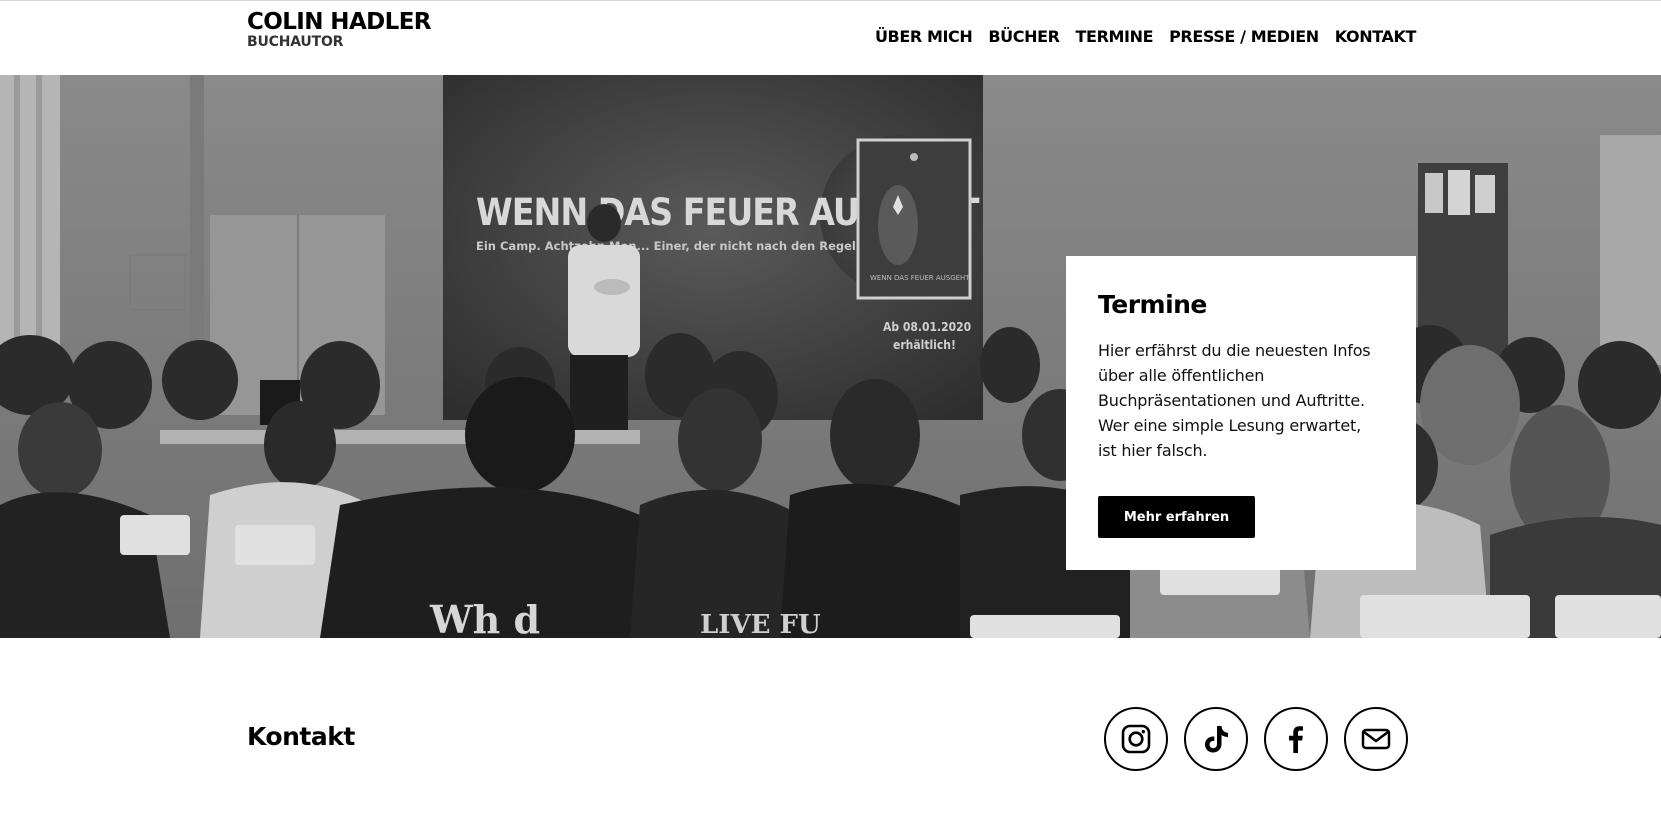 The width and height of the screenshot is (1661, 828). Describe the element at coordinates (1115, 36) in the screenshot. I see `nav-item-termine: TERMINE` at that location.